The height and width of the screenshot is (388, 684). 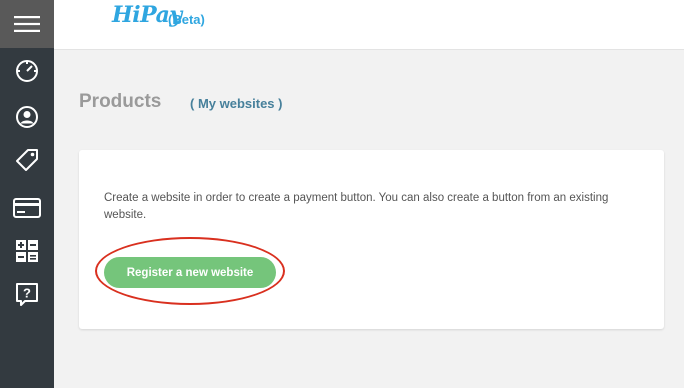 What do you see at coordinates (190, 272) in the screenshot?
I see `register-website-button: Register a new website` at bounding box center [190, 272].